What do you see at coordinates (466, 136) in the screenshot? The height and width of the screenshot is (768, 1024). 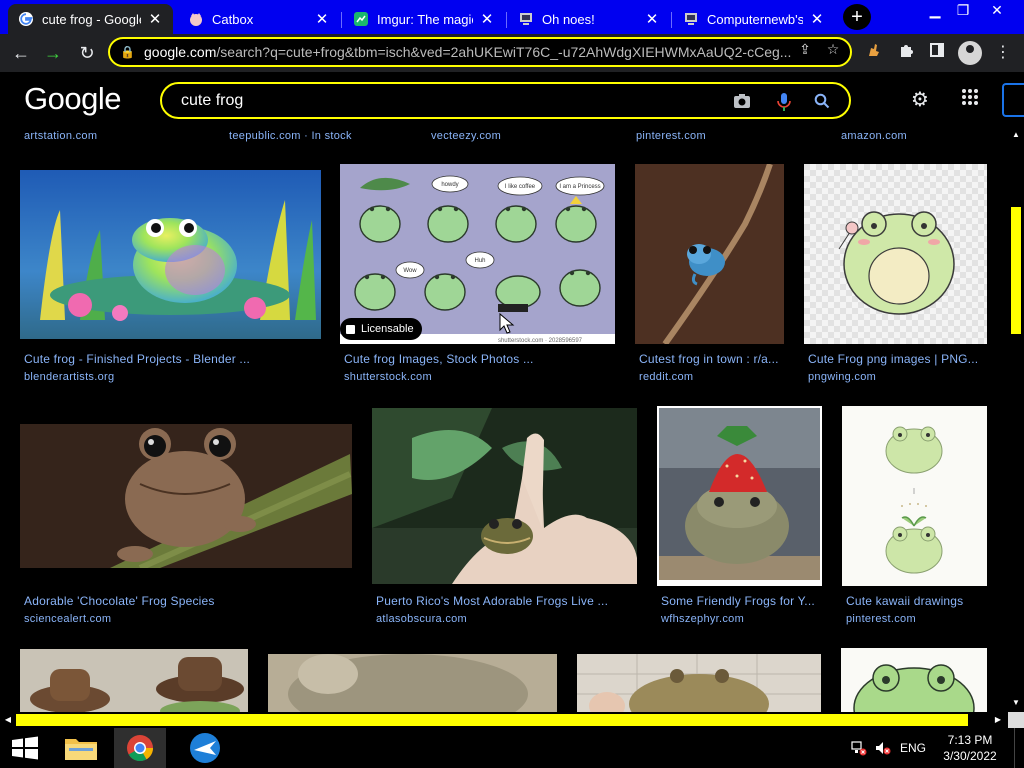 I see `result-source: vecteezy.com` at bounding box center [466, 136].